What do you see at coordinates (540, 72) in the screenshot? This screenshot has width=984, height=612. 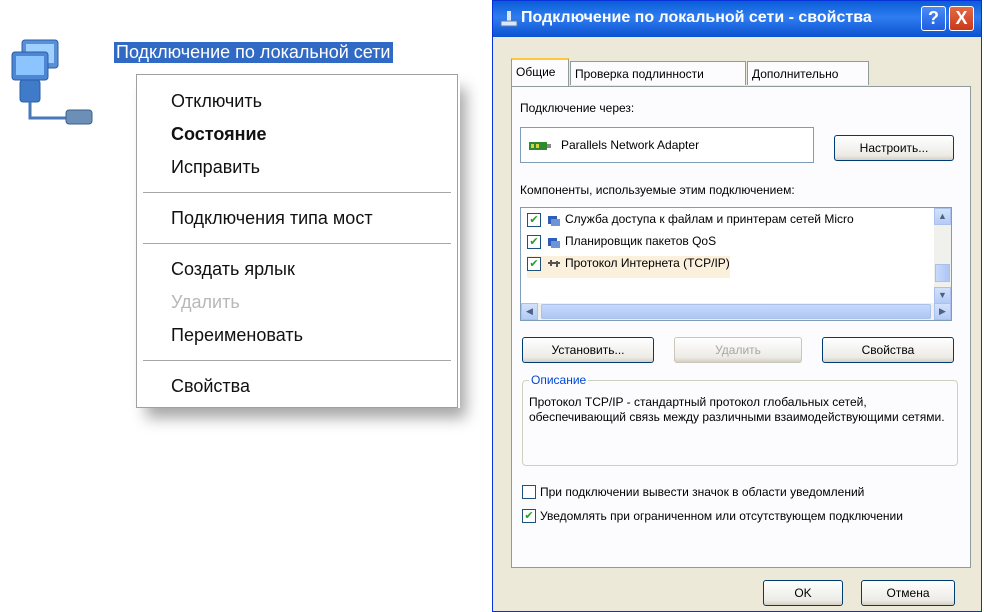 I see `tab-general: Общие` at bounding box center [540, 72].